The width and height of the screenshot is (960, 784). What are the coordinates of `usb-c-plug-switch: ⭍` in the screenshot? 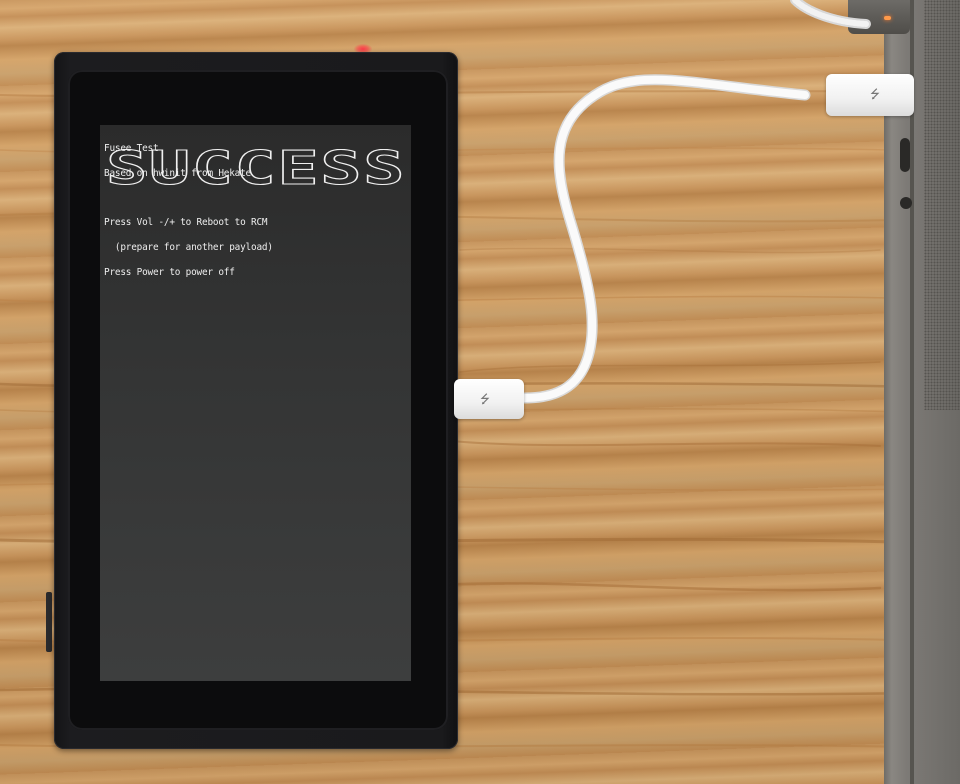 It's located at (489, 399).